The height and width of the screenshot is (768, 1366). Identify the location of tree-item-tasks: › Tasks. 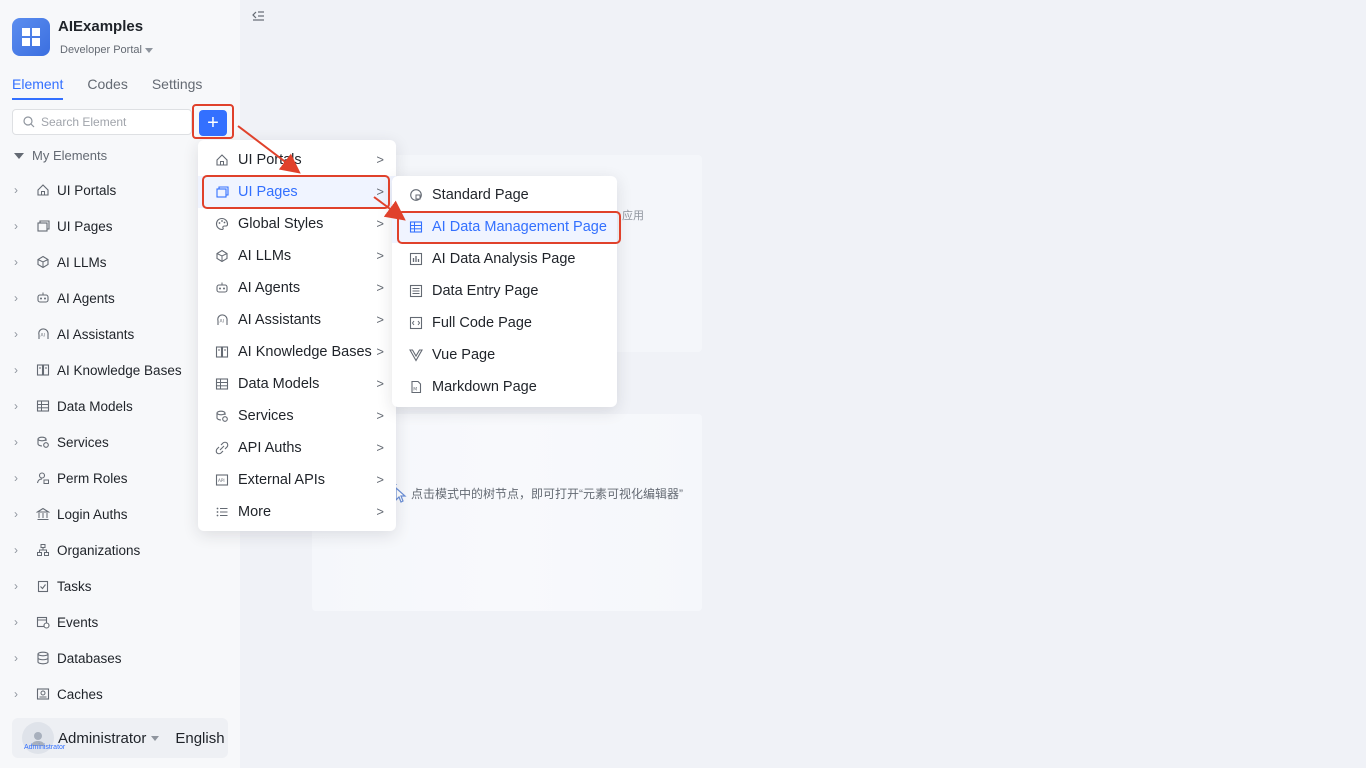
(120, 586).